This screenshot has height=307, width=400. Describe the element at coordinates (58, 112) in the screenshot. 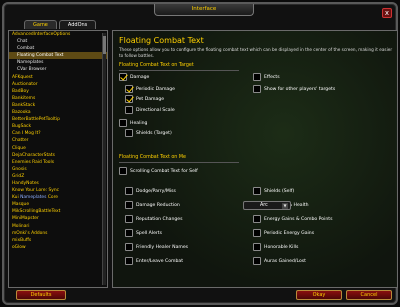

I see `sidebar-item: Bazooka` at that location.